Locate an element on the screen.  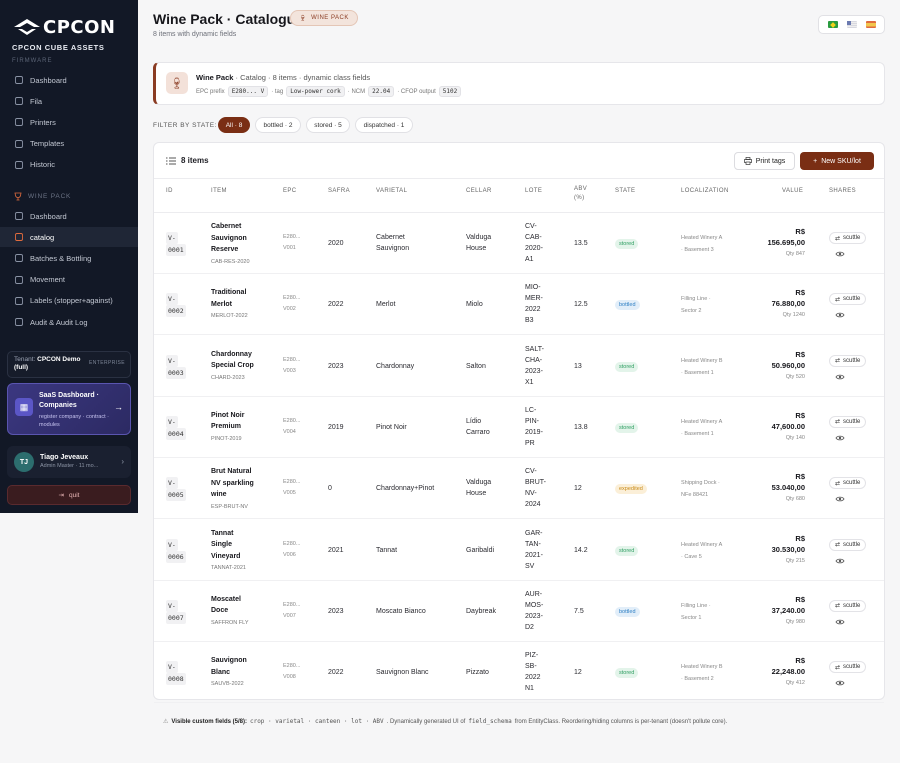
sidebar-item-templates: Templates is located at coordinates (69, 144).